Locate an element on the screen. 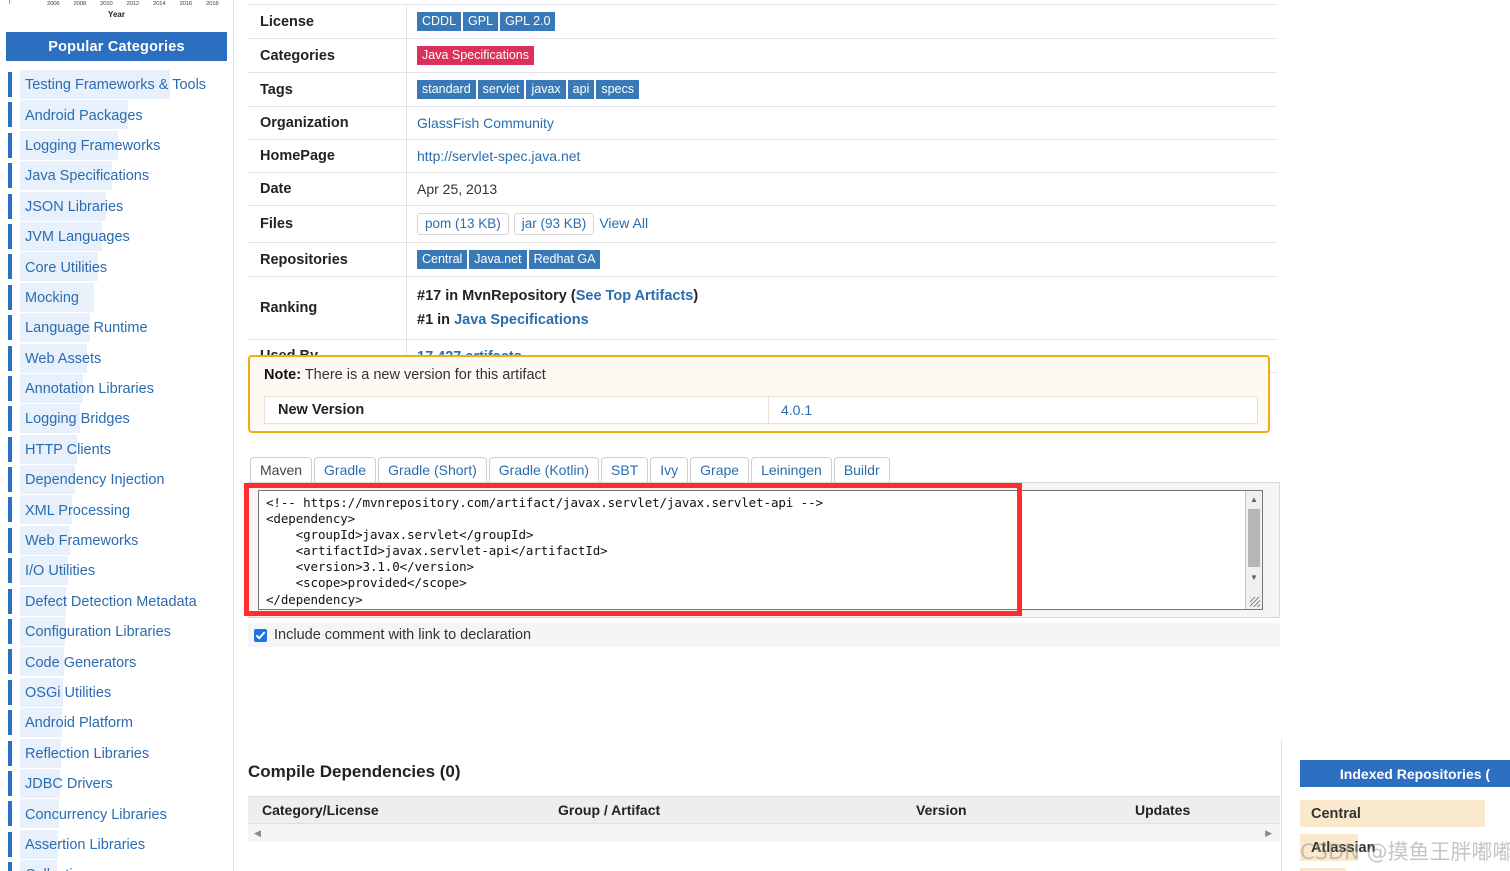  sidebar-item-label: Mocking is located at coordinates (52, 297).